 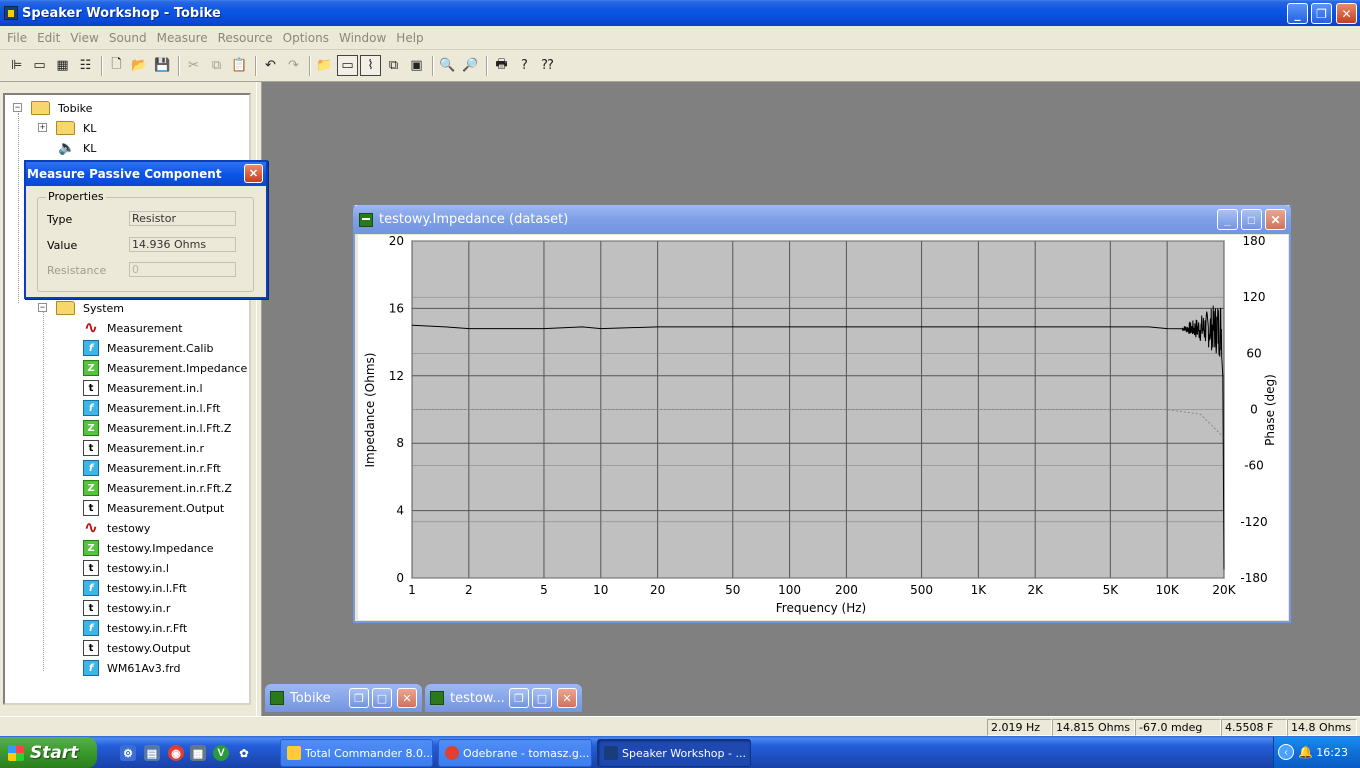 I want to click on show-hidden-icons-icon: ‹, so click(x=1286, y=752).